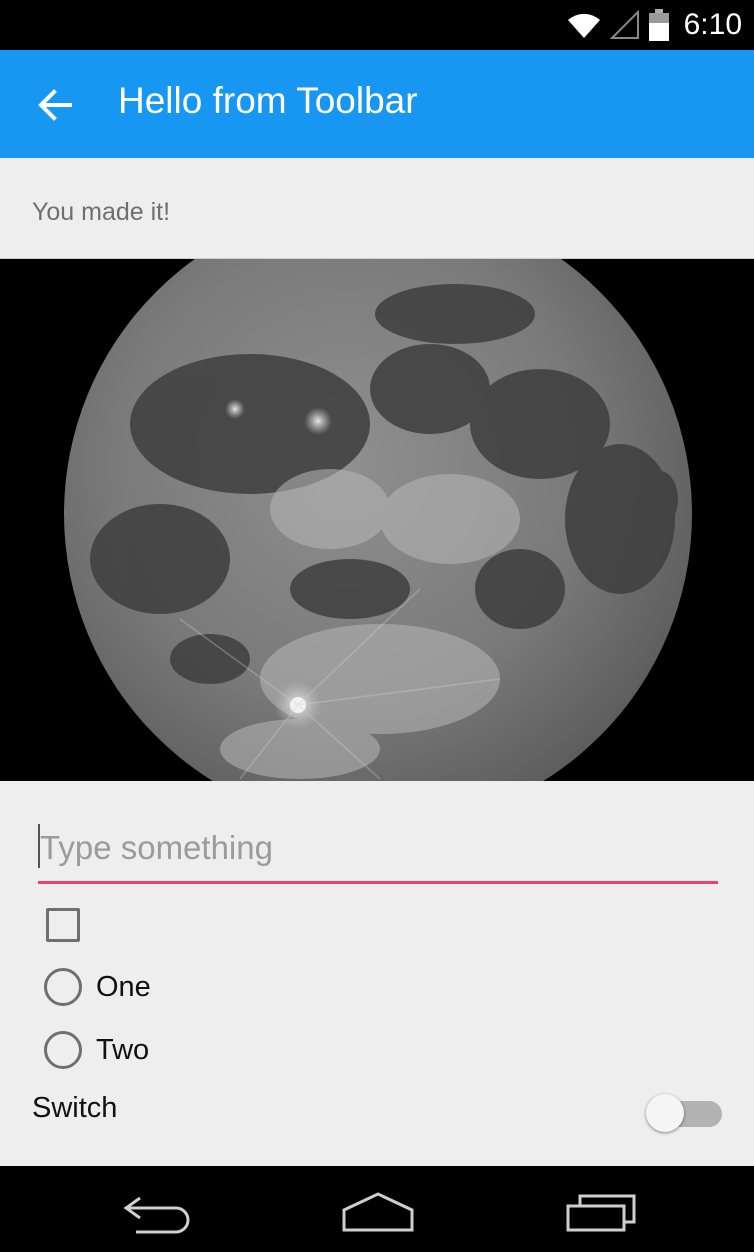 The image size is (754, 1252). I want to click on battery-icon, so click(658, 25).